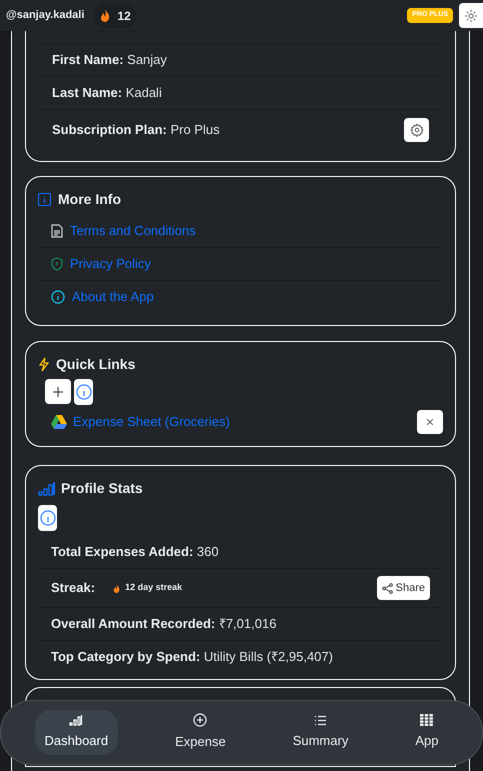 The height and width of the screenshot is (771, 483). I want to click on nav-tab: Summary, so click(320, 732).